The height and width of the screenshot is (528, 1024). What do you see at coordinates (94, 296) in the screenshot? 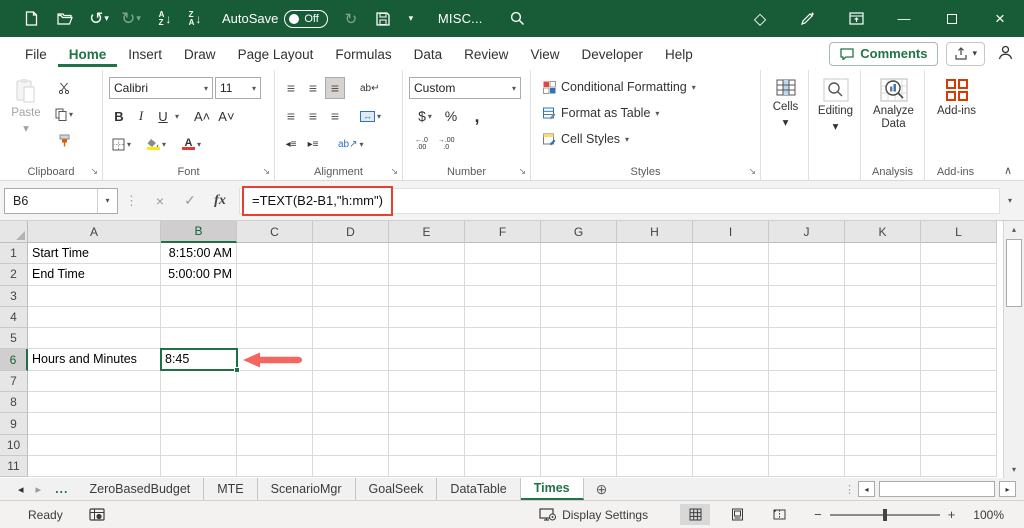
I see `cell-A3` at bounding box center [94, 296].